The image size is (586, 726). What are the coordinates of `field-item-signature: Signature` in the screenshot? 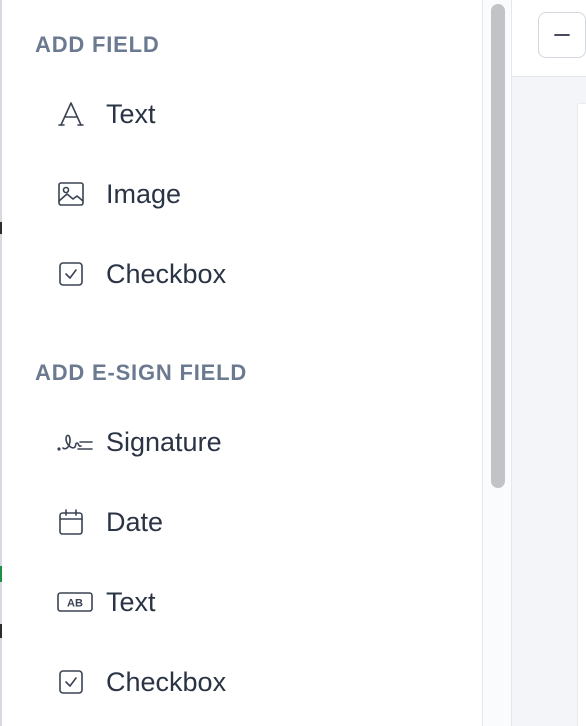 It's located at (139, 442).